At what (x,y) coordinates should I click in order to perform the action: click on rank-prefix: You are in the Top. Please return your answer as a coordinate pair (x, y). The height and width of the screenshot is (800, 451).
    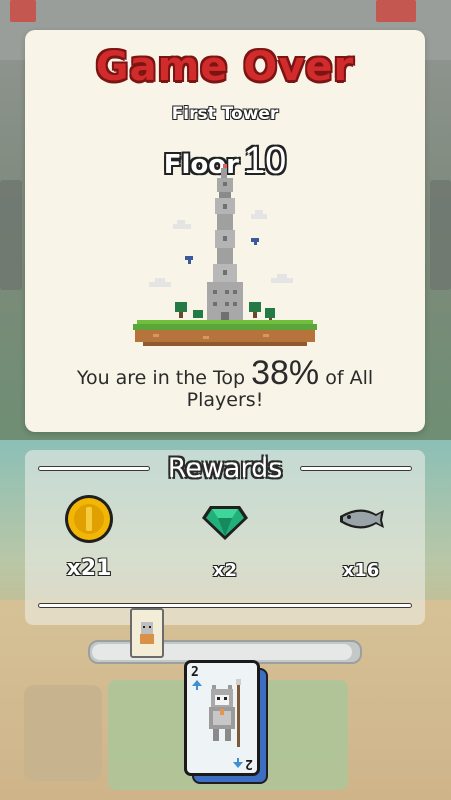
    Looking at the image, I should click on (161, 378).